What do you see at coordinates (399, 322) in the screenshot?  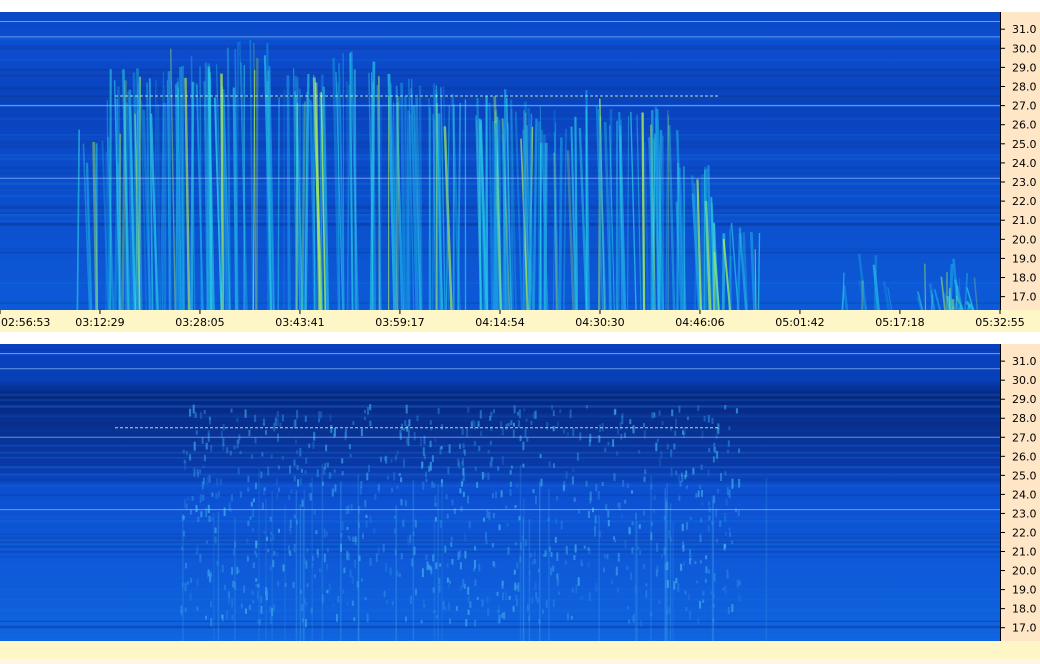 I see `x-tick-label: 03:59:17` at bounding box center [399, 322].